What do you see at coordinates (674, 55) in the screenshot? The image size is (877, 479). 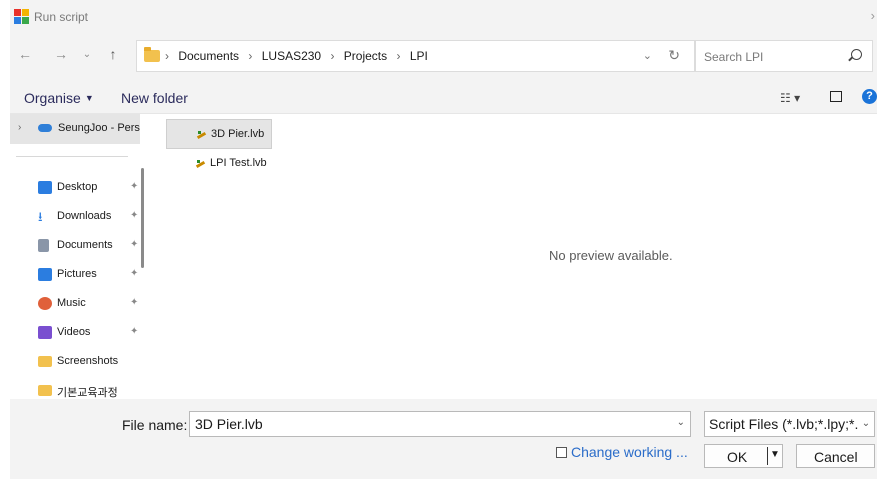 I see `refresh-icon: ↻` at bounding box center [674, 55].